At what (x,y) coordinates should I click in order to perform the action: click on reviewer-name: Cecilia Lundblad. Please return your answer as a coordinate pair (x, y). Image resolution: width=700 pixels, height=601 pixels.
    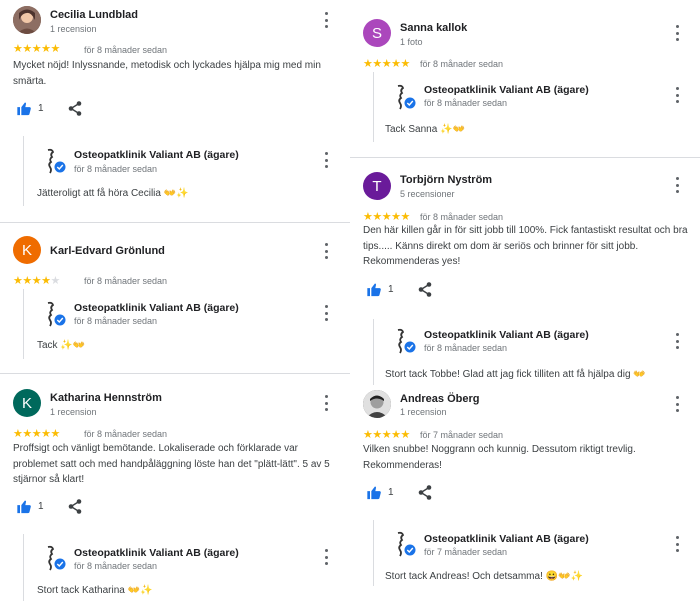
    Looking at the image, I should click on (94, 15).